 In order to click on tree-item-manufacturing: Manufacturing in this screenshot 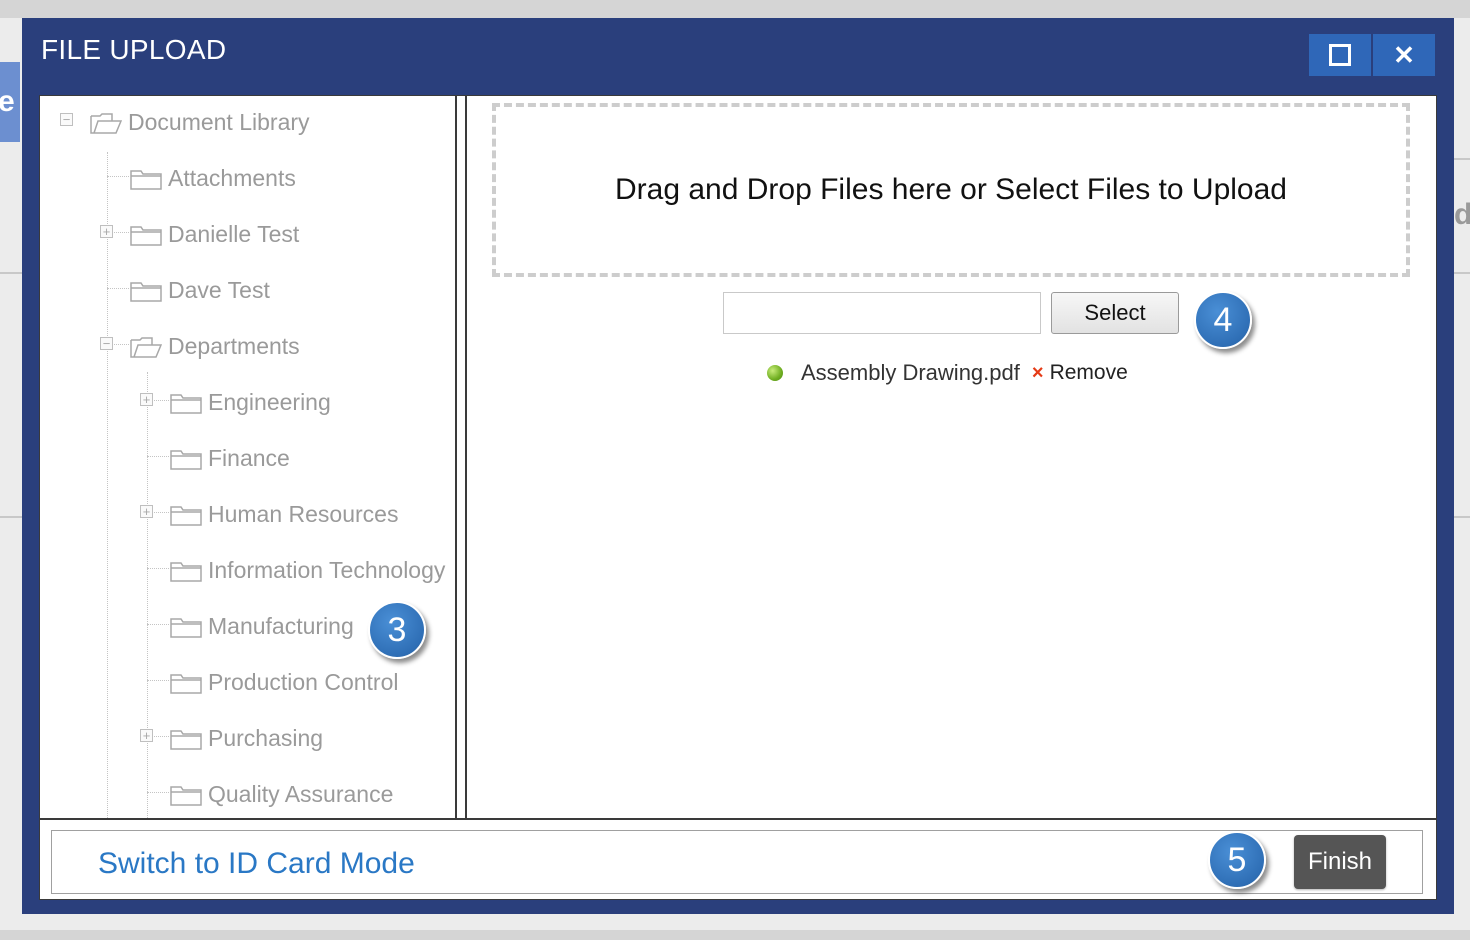, I will do `click(262, 626)`.